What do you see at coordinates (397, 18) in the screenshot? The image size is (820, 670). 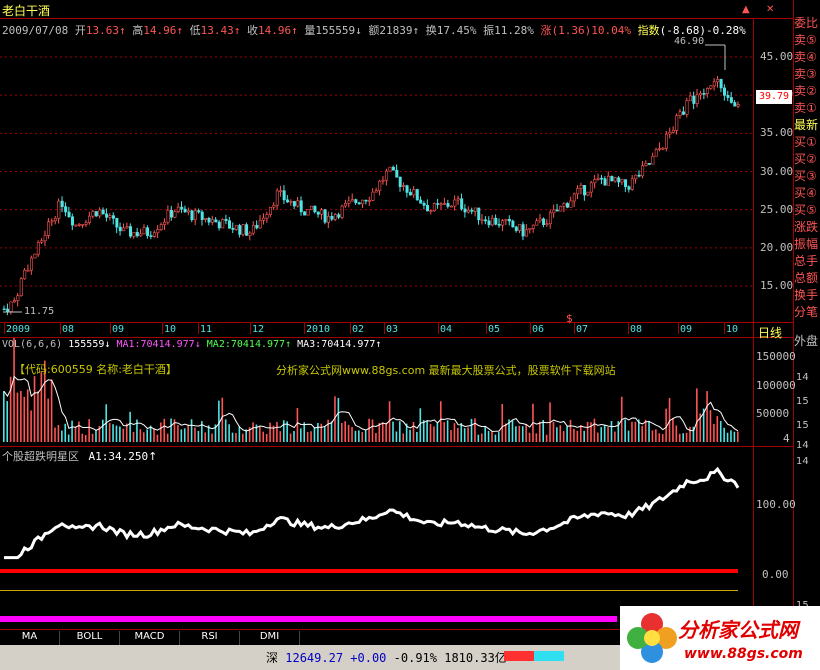 I see `frame-top` at bounding box center [397, 18].